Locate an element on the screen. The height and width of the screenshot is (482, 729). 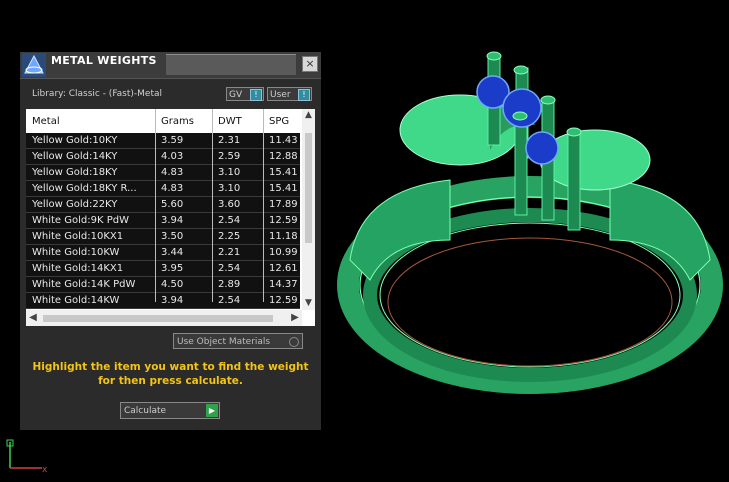
table-row: Yellow Gold:10KY 3.59 2.31 11.43 is located at coordinates (163, 141).